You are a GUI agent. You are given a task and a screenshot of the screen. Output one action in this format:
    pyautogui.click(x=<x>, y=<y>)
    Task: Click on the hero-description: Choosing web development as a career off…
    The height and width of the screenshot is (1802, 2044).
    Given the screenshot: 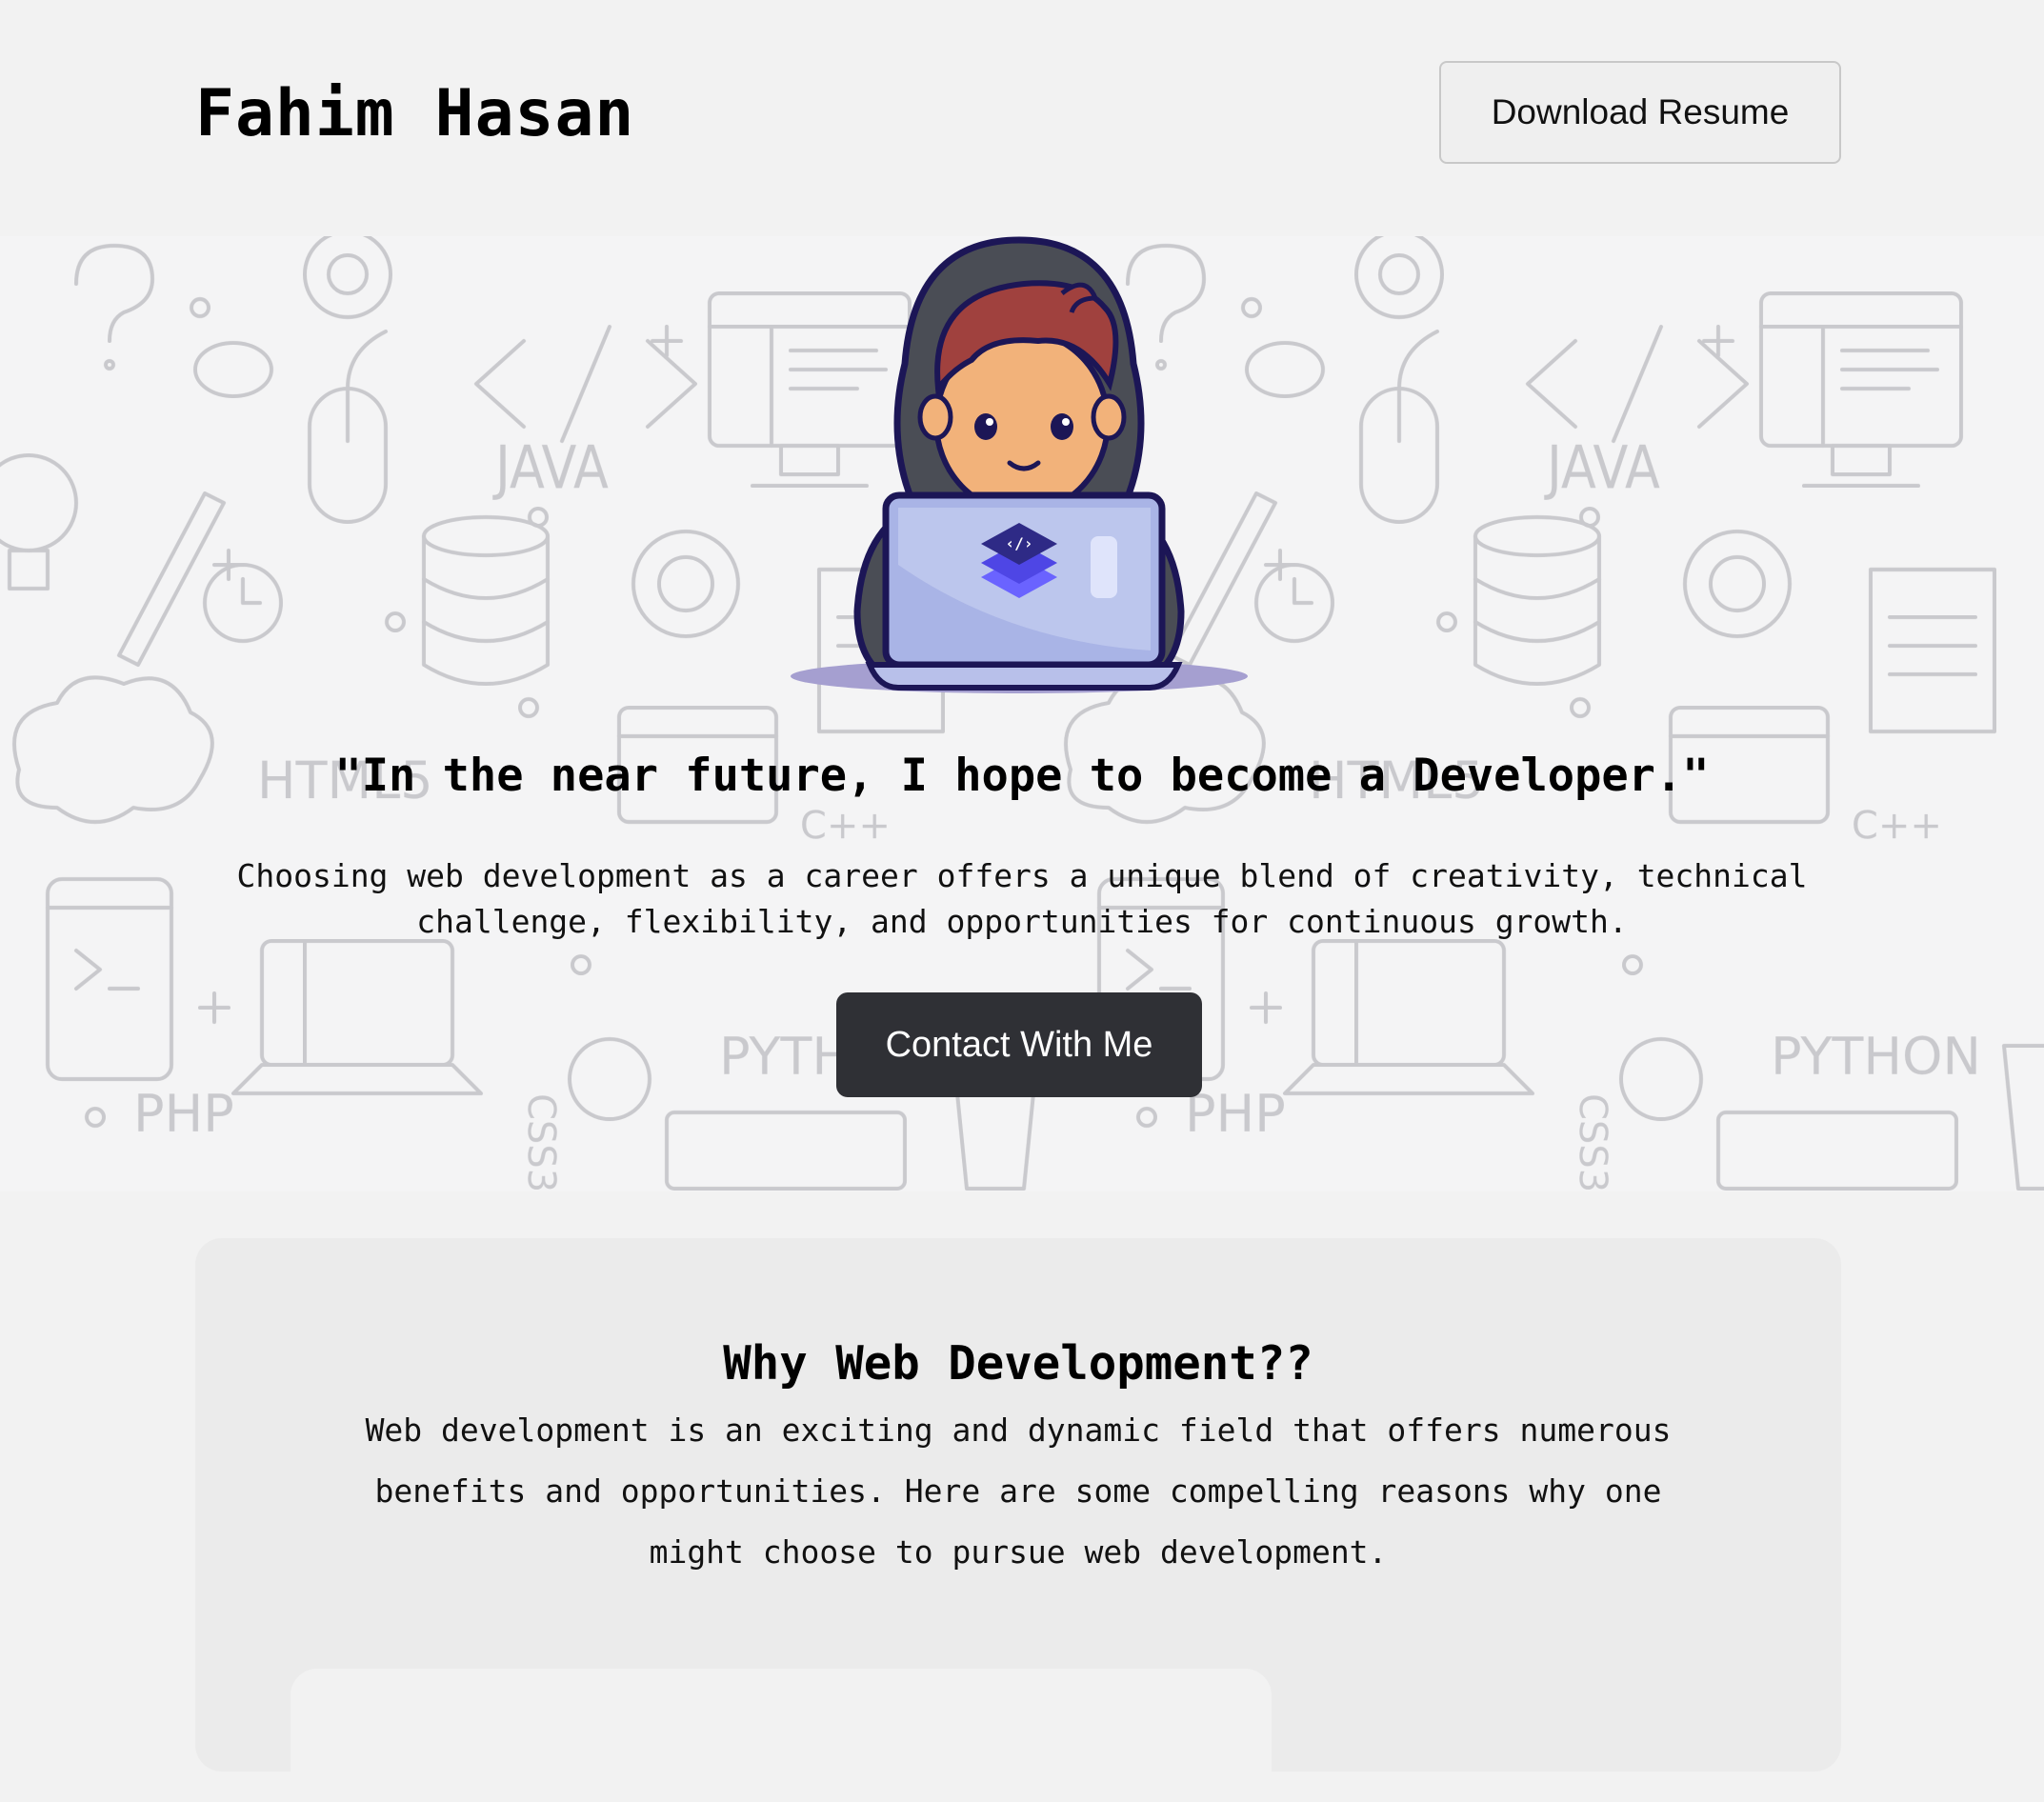 What is the action you would take?
    pyautogui.click(x=1022, y=898)
    